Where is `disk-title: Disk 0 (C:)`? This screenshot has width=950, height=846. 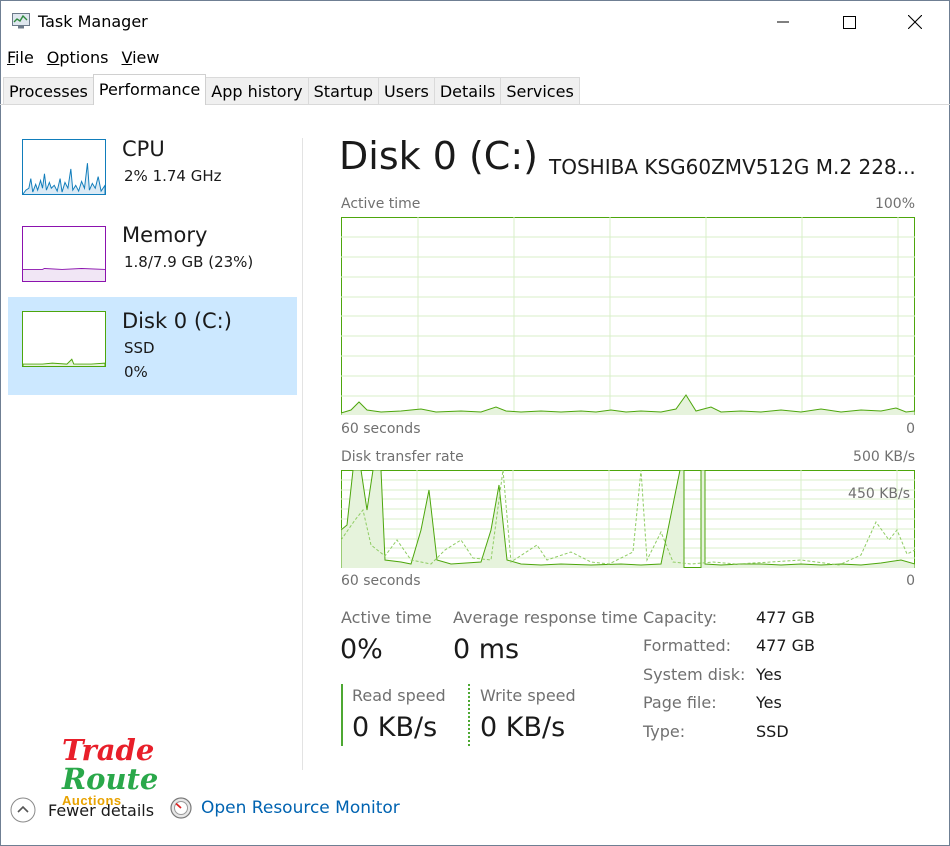
disk-title: Disk 0 (C:) is located at coordinates (177, 321).